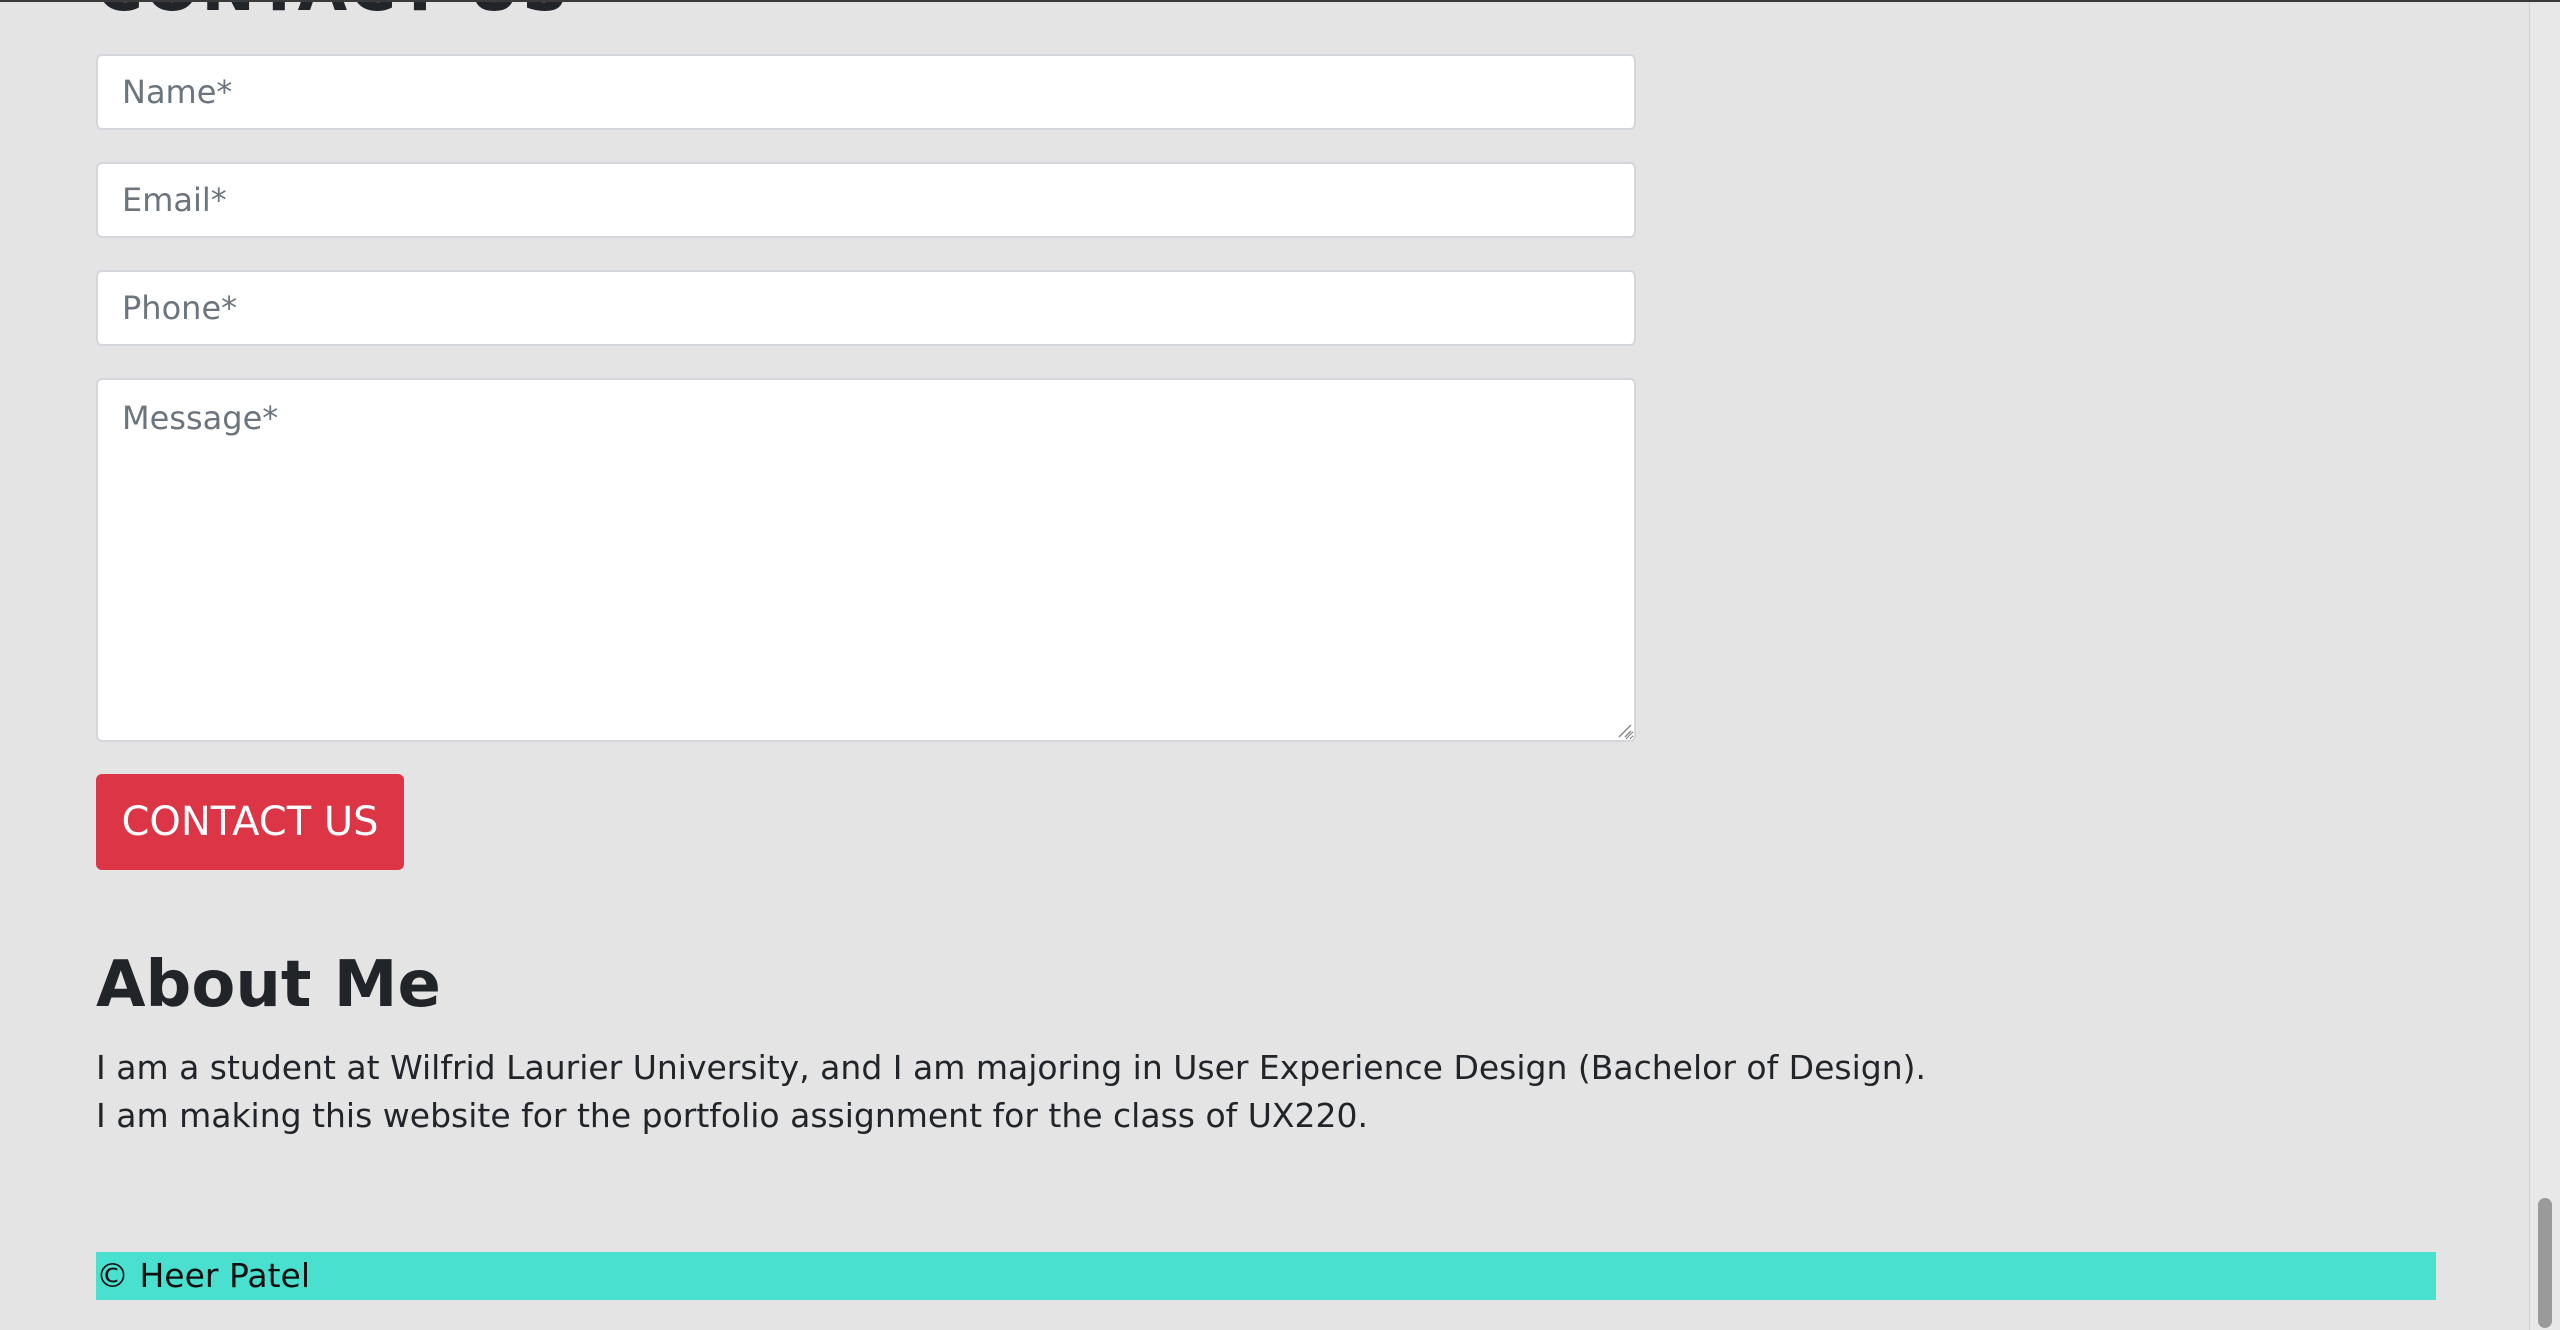  What do you see at coordinates (2545, 1263) in the screenshot?
I see `scrollbar-thumb` at bounding box center [2545, 1263].